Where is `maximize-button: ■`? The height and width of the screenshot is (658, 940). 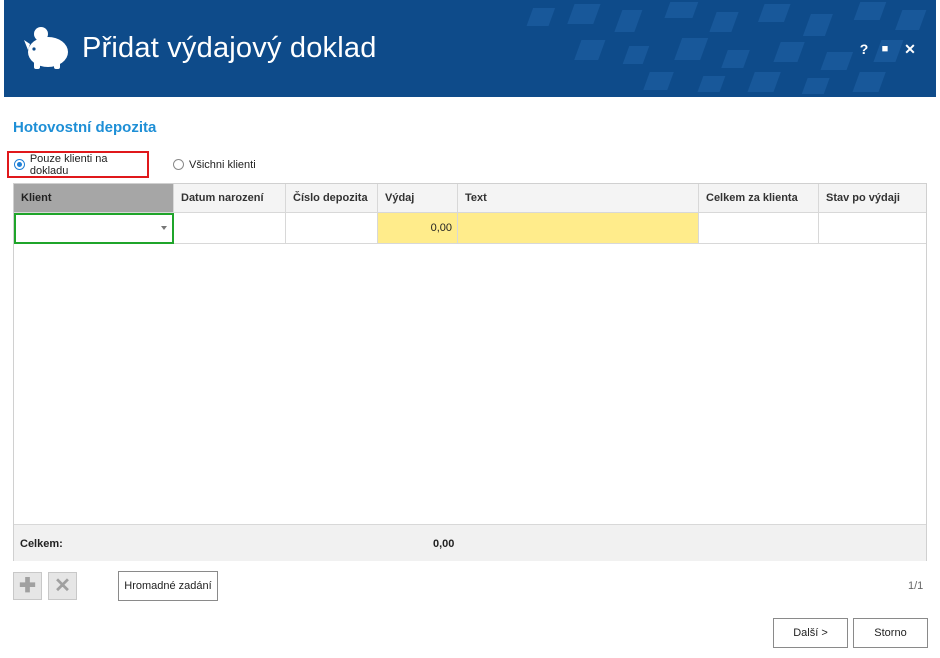
maximize-button: ■ is located at coordinates (885, 49).